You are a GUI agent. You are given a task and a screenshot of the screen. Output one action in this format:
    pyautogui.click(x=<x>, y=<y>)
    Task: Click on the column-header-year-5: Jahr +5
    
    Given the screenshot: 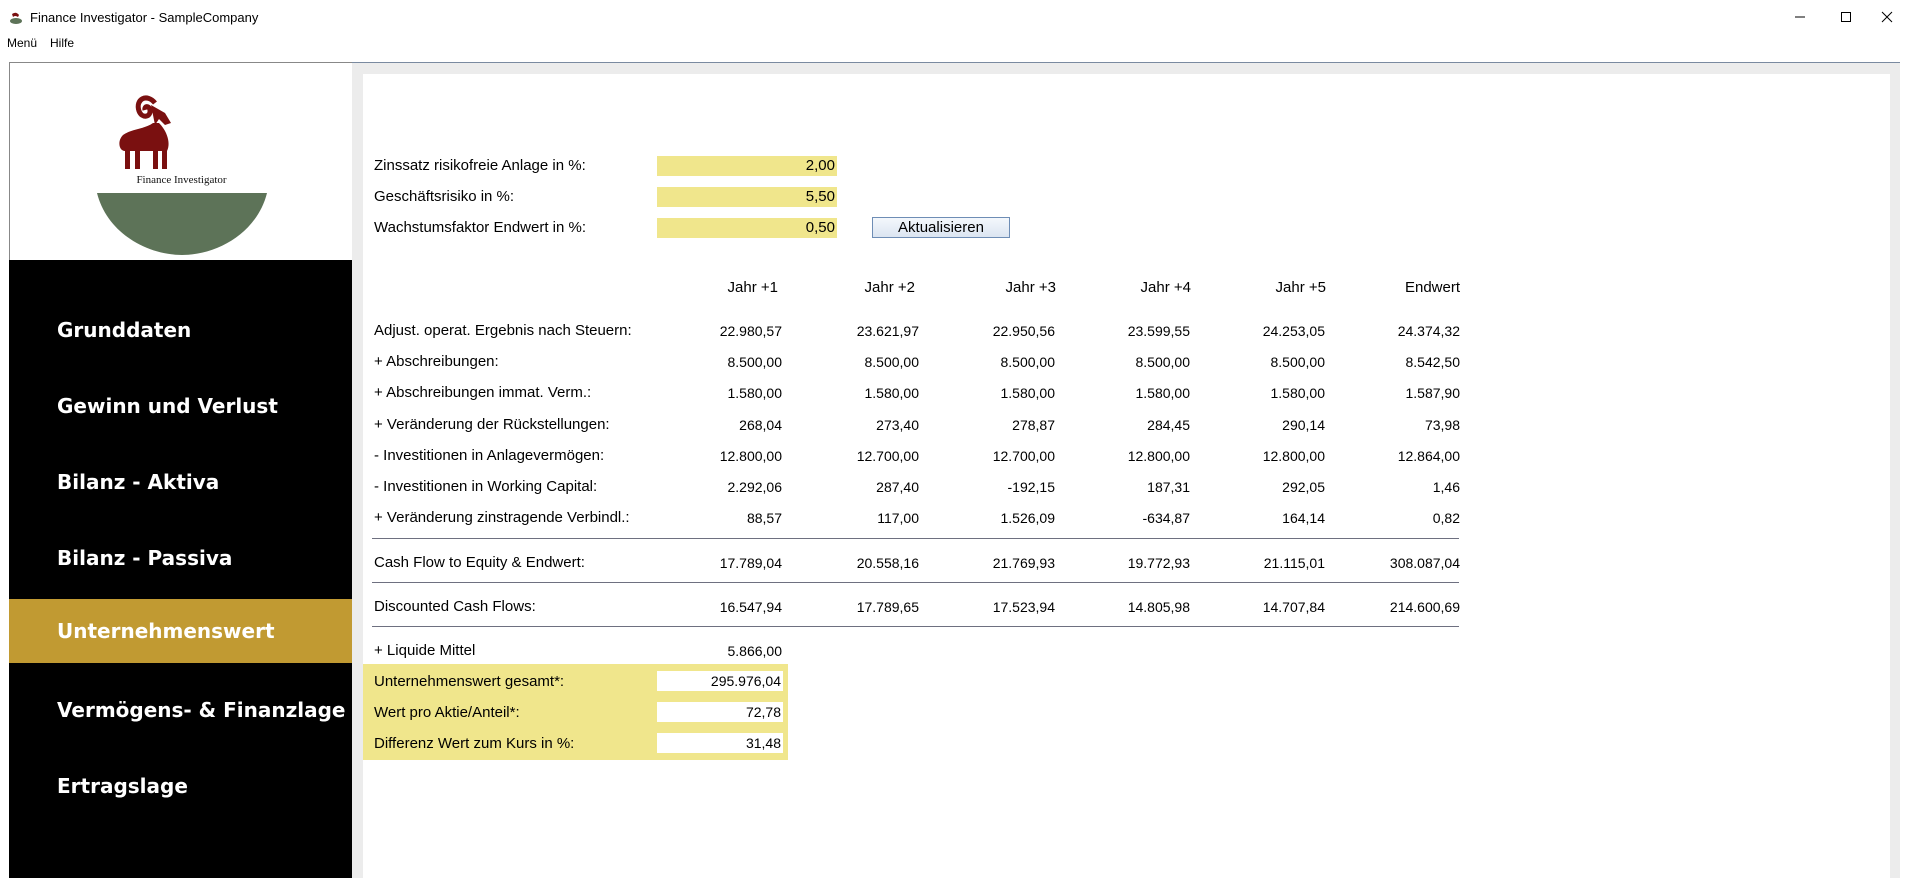 What is the action you would take?
    pyautogui.click(x=1300, y=287)
    